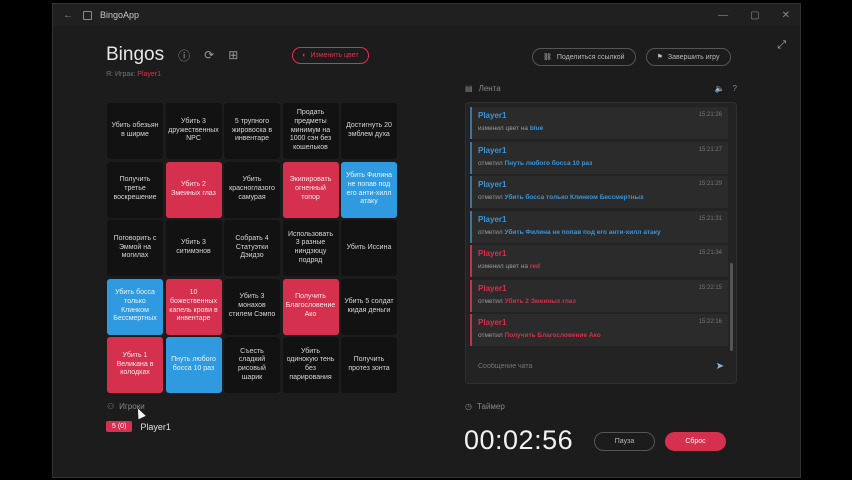  Describe the element at coordinates (599, 261) in the screenshot. I see `feed-message: Player1 15:21:34 изменил цвет на red` at that location.